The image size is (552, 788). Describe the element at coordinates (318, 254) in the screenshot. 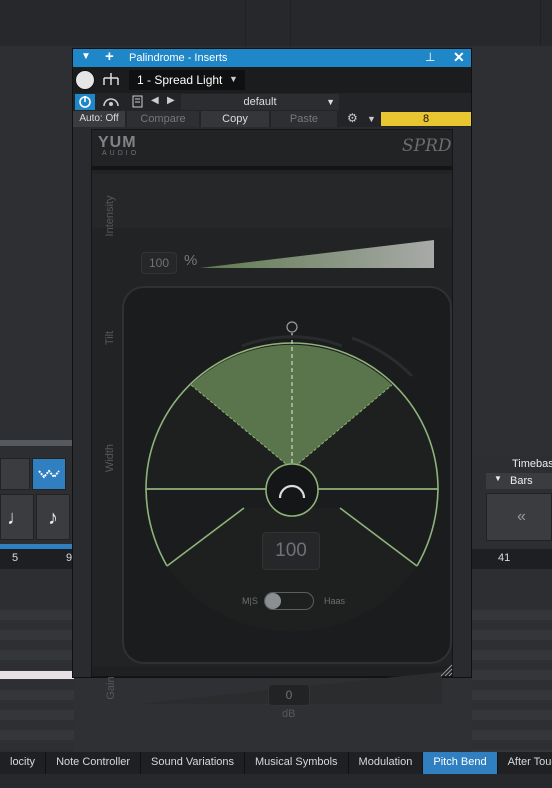

I see `intensity-slider` at that location.